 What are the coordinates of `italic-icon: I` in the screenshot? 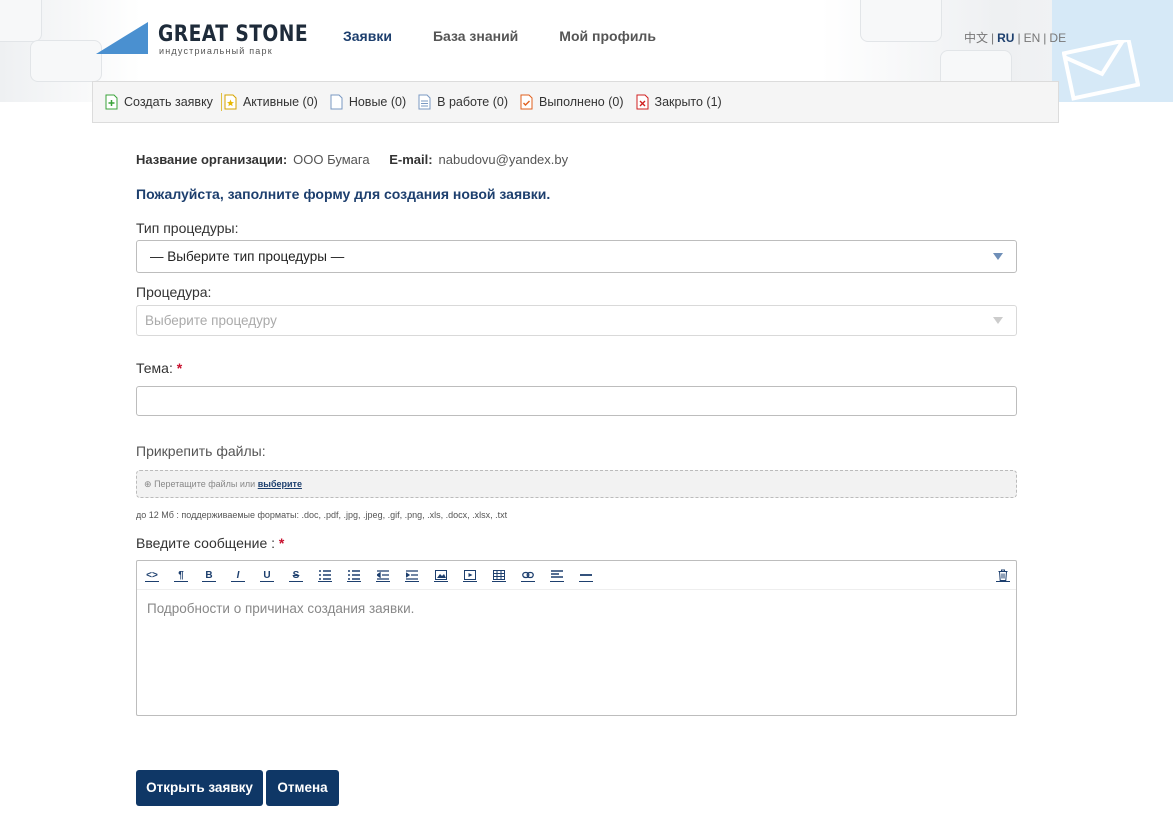 It's located at (238, 575).